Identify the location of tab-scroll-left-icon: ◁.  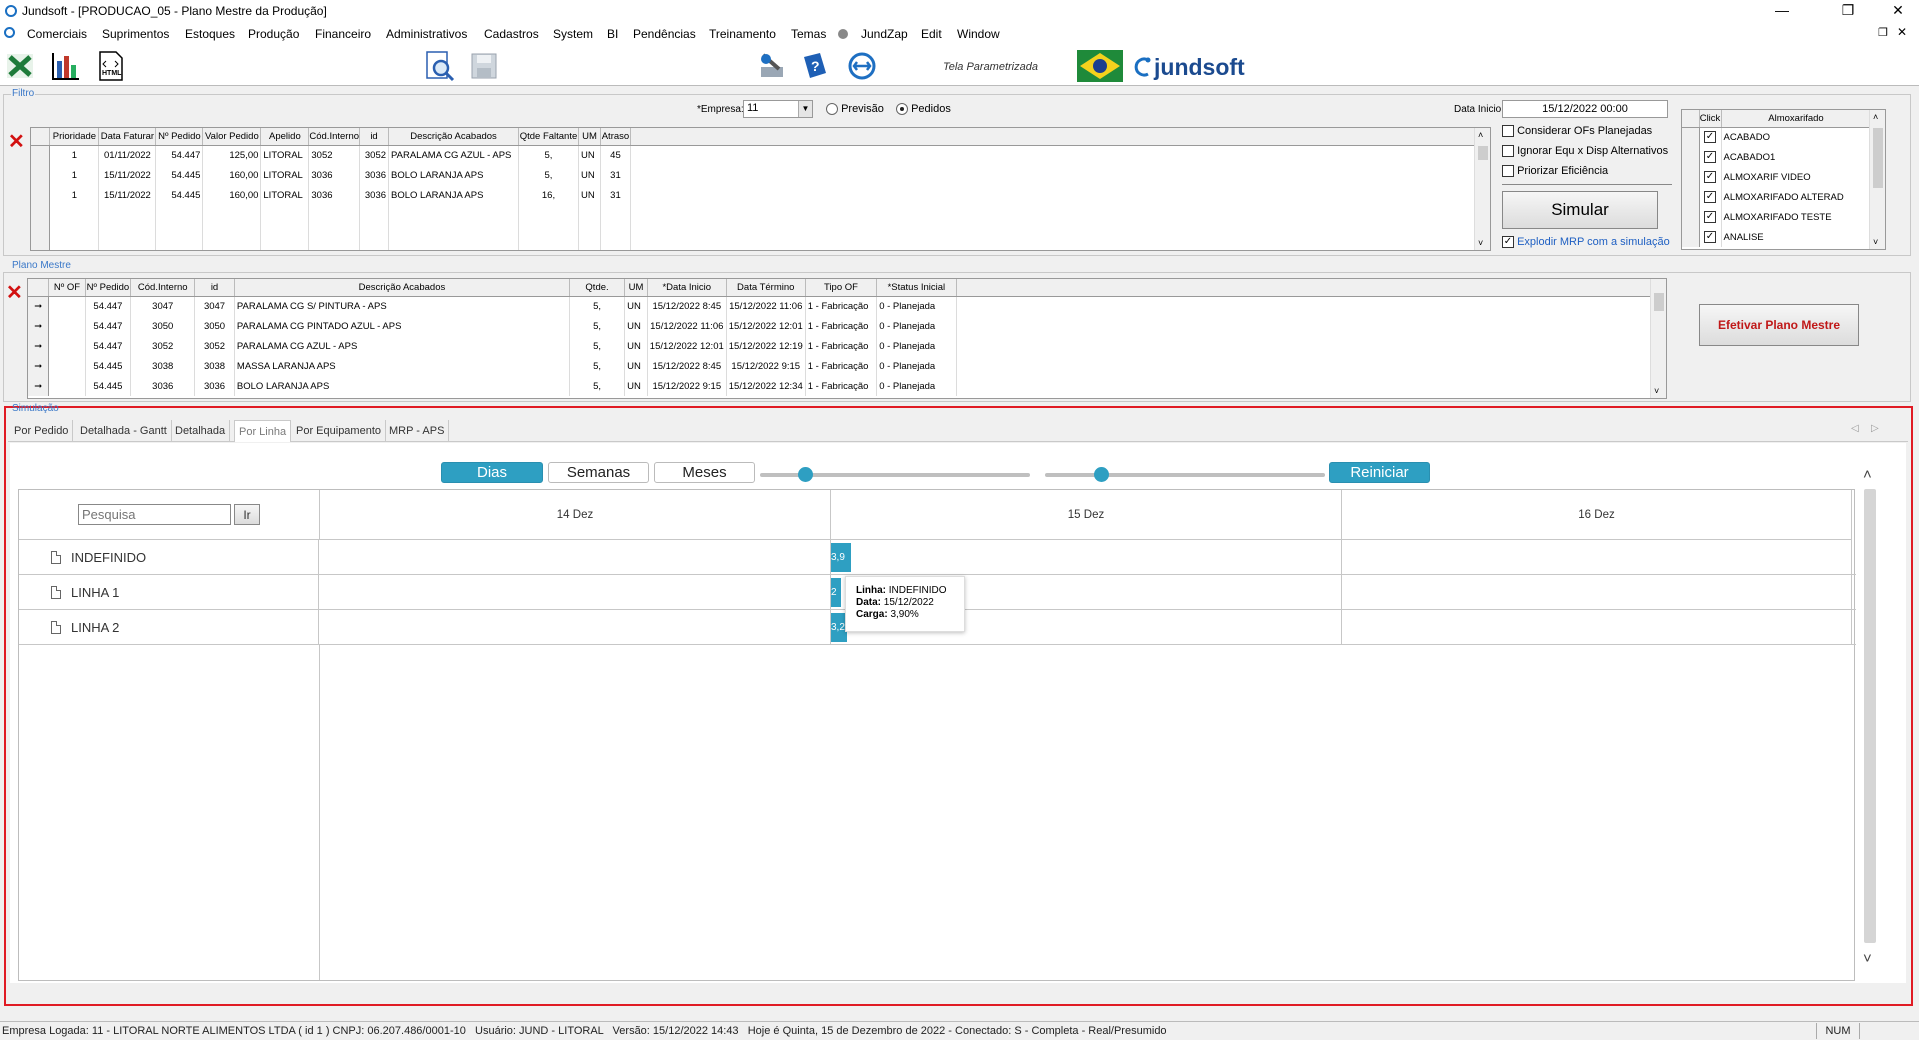
(1855, 428).